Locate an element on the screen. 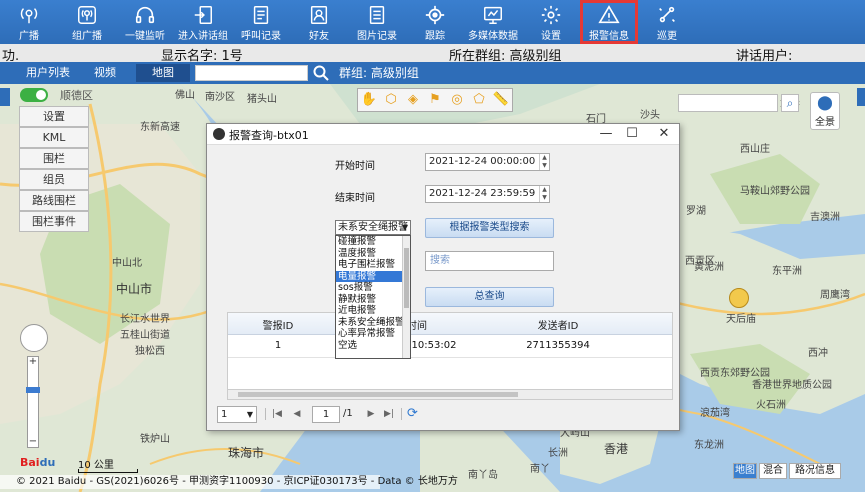 The height and width of the screenshot is (492, 865). table-hscrollbar is located at coordinates (450, 394).